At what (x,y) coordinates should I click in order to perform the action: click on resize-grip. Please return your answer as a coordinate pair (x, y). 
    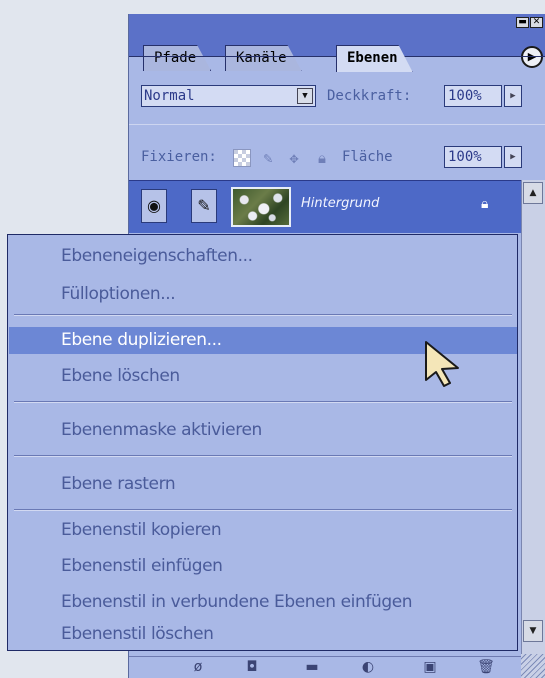
    Looking at the image, I should click on (533, 666).